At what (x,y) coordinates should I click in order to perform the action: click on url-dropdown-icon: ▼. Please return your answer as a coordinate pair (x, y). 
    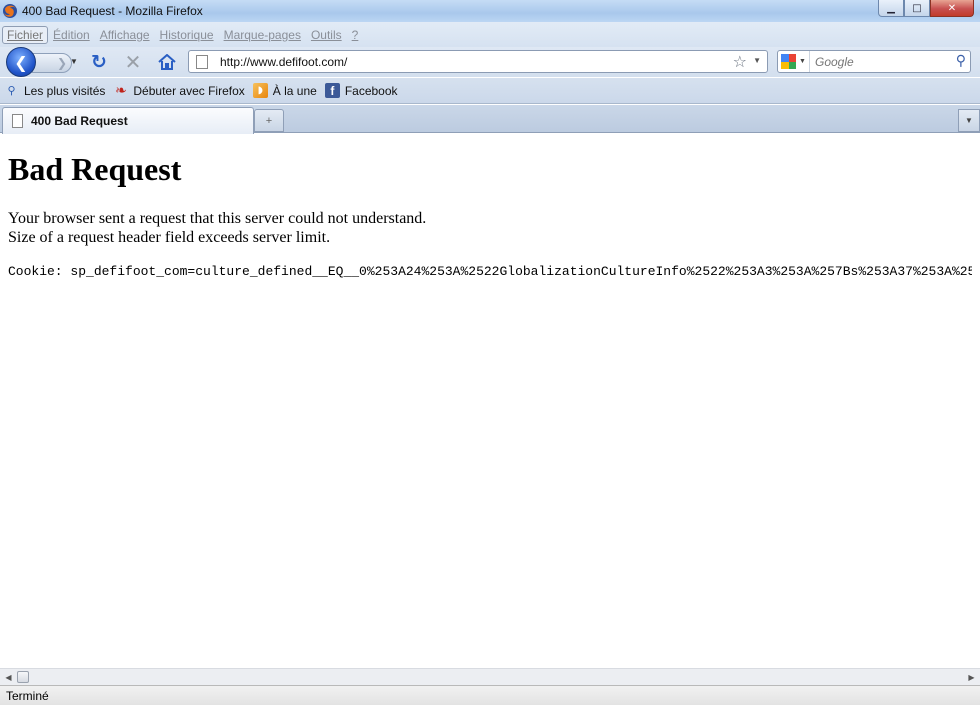
    Looking at the image, I should click on (757, 60).